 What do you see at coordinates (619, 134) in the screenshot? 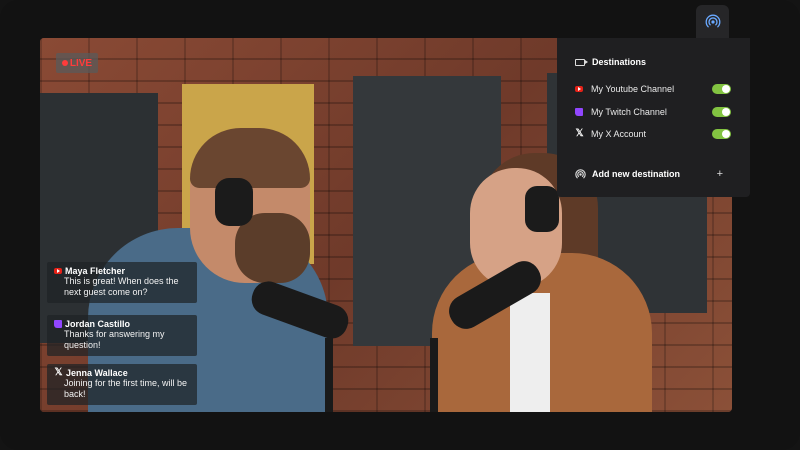
I see `destination-label: My X Account` at bounding box center [619, 134].